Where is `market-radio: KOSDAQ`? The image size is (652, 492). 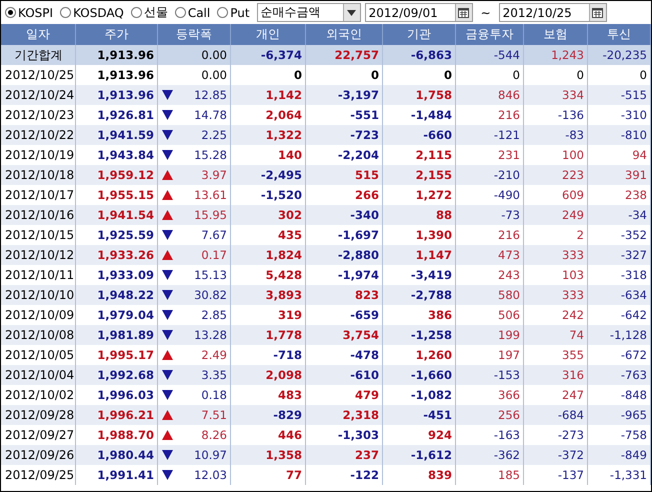 market-radio: KOSDAQ is located at coordinates (92, 13).